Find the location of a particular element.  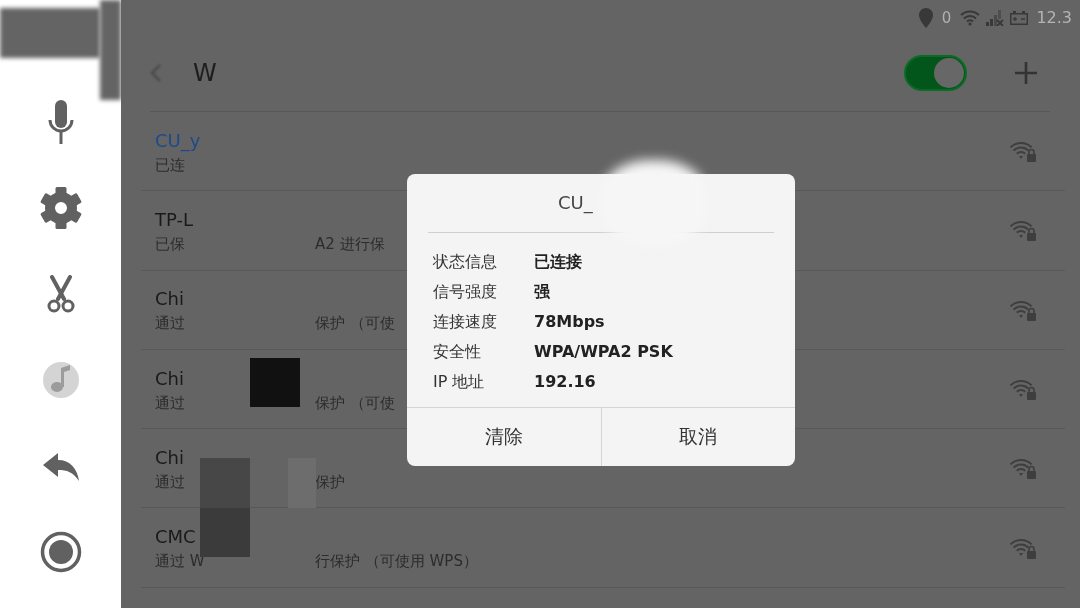

info-value: 192.16 is located at coordinates (565, 382).